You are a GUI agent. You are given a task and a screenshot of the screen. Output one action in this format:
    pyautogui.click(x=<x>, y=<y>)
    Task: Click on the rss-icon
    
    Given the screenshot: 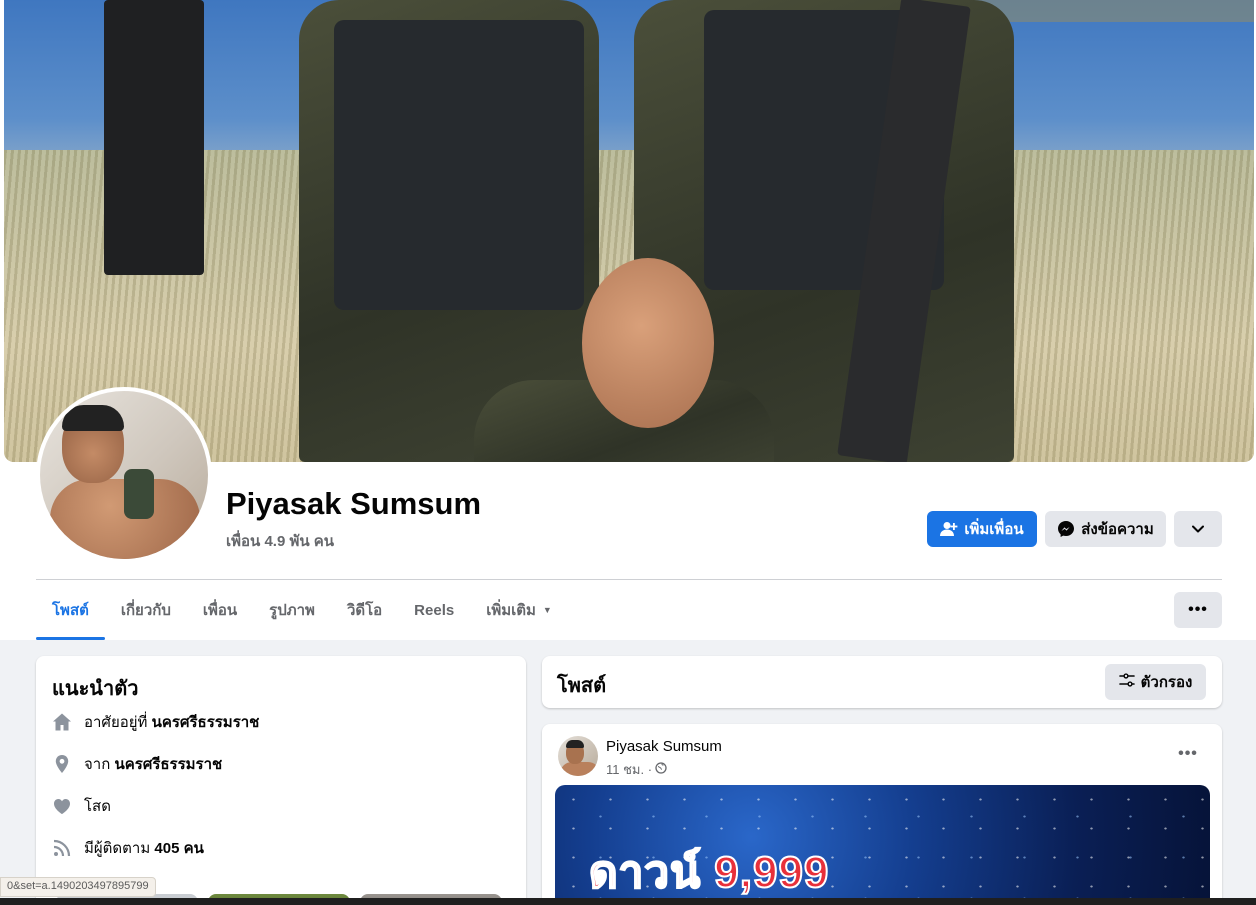 What is the action you would take?
    pyautogui.click(x=62, y=848)
    